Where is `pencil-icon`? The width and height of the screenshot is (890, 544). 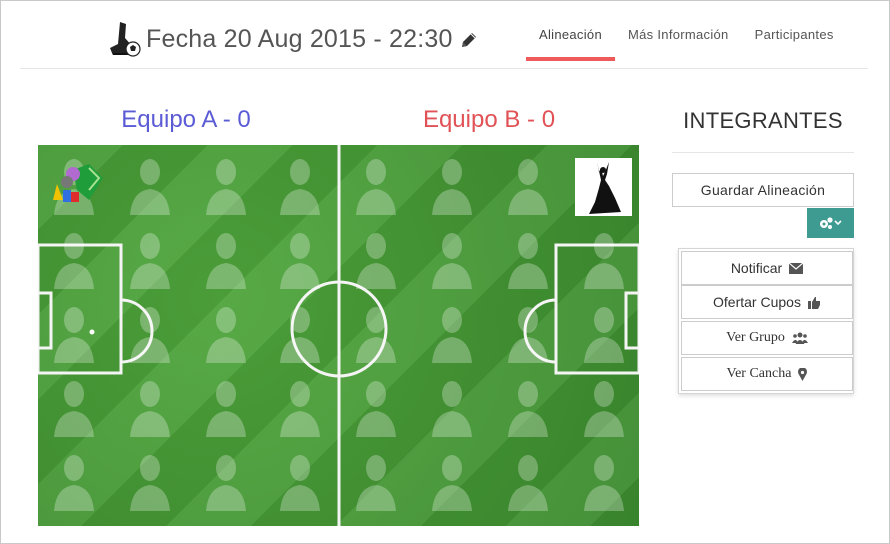 pencil-icon is located at coordinates (469, 40).